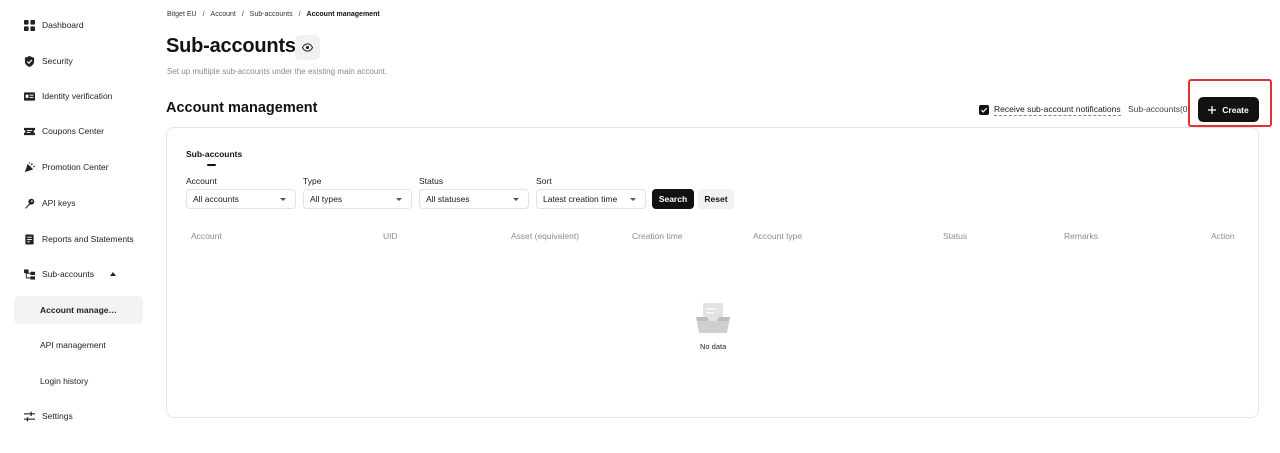 Image resolution: width=1280 pixels, height=453 pixels. I want to click on section-title: Account management, so click(242, 108).